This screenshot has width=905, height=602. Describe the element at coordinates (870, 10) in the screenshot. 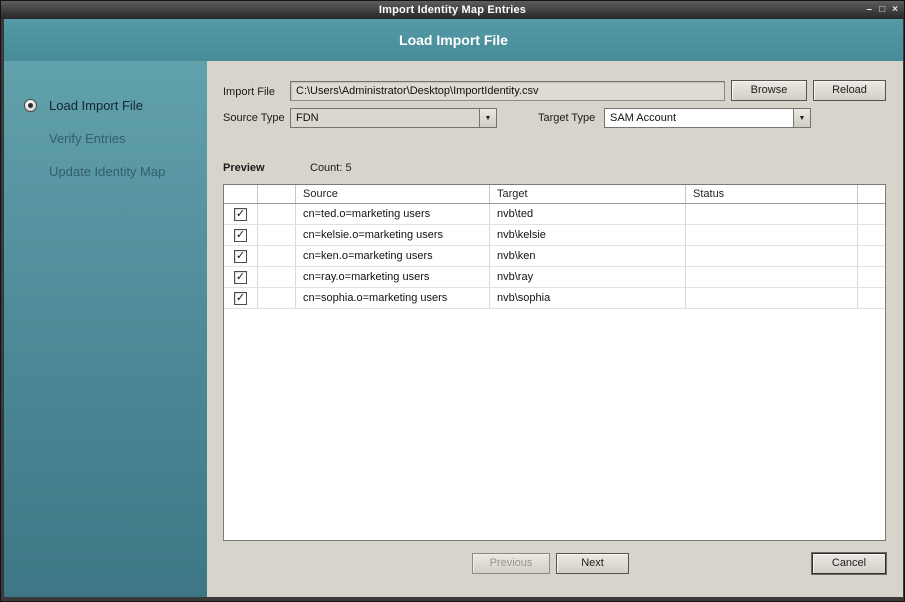

I see `minimize-button: –` at that location.